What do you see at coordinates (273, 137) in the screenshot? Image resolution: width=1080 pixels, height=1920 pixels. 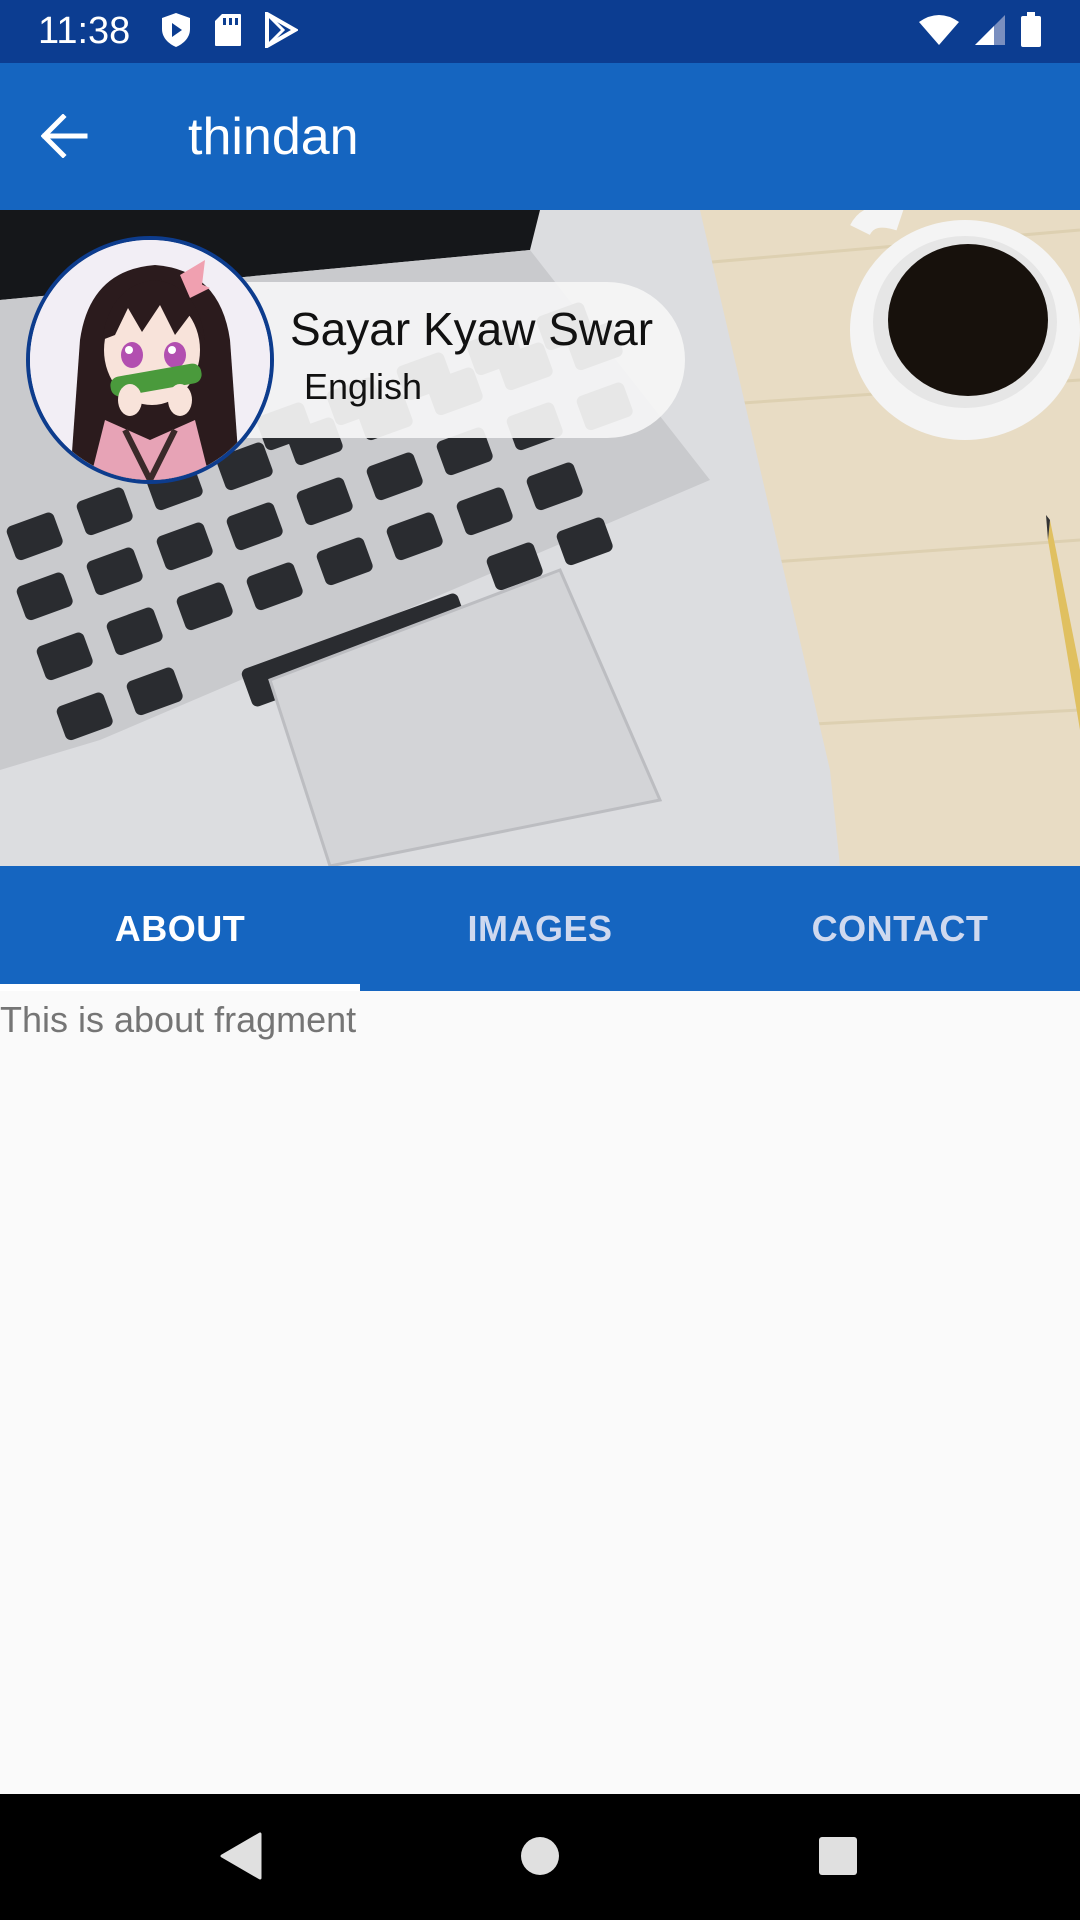 I see `app-title: thindan` at bounding box center [273, 137].